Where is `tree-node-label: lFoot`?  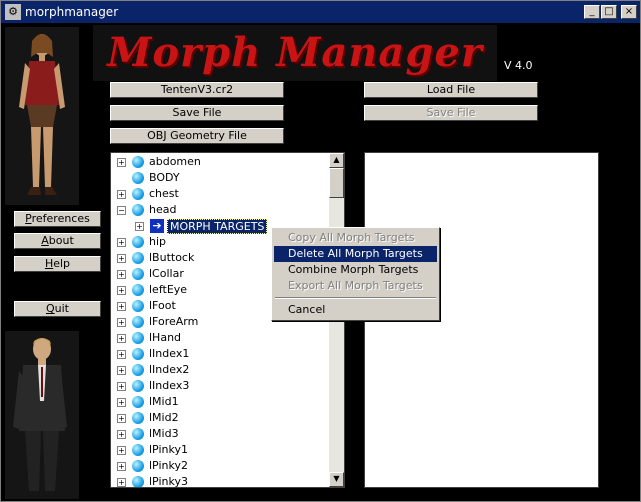
tree-node-label: lFoot is located at coordinates (162, 305).